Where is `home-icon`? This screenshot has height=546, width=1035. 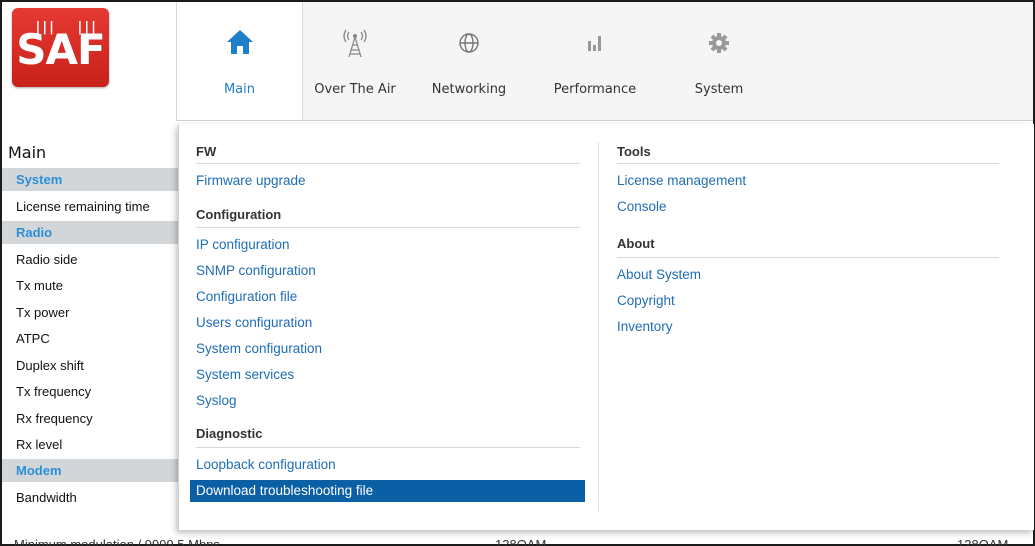 home-icon is located at coordinates (239, 43).